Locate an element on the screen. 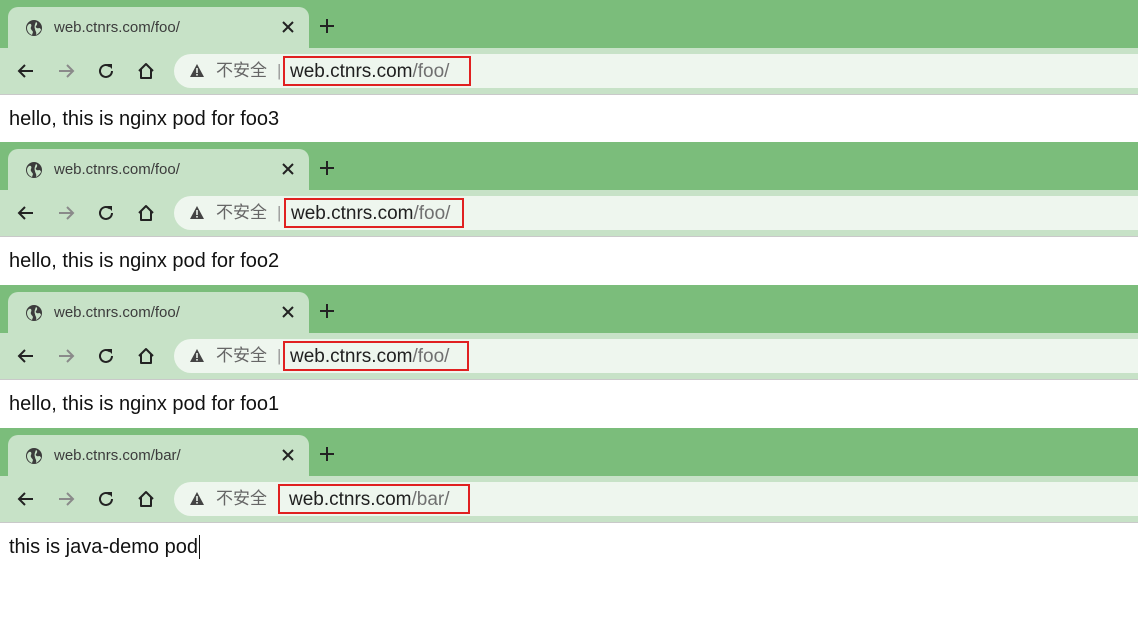 This screenshot has width=1138, height=624. tab-title: web.ctnrs.com/bar/ is located at coordinates (117, 455).